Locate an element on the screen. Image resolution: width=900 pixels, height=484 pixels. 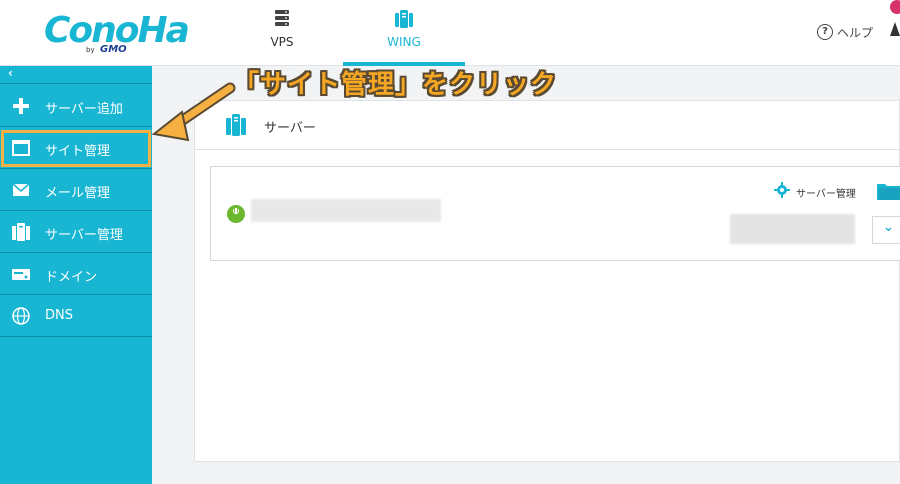
folder-icon is located at coordinates (888, 191).